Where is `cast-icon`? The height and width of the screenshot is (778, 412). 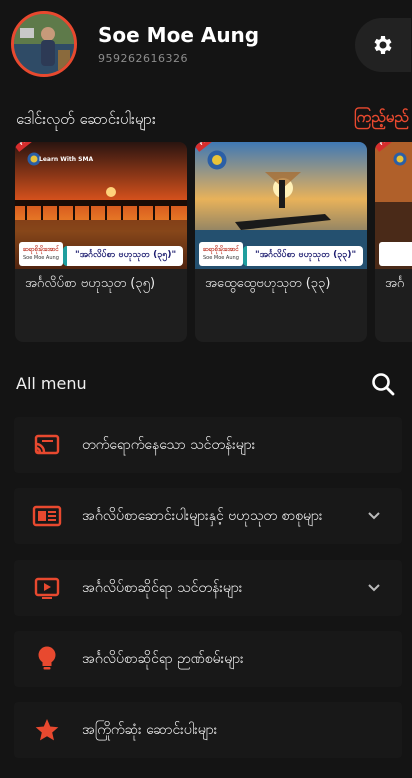 cast-icon is located at coordinates (47, 445).